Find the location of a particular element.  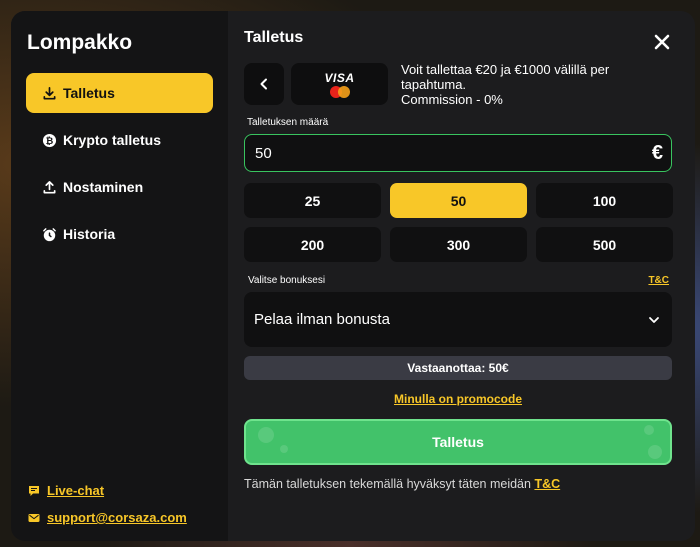

preset-amount-button: 200 is located at coordinates (312, 244).